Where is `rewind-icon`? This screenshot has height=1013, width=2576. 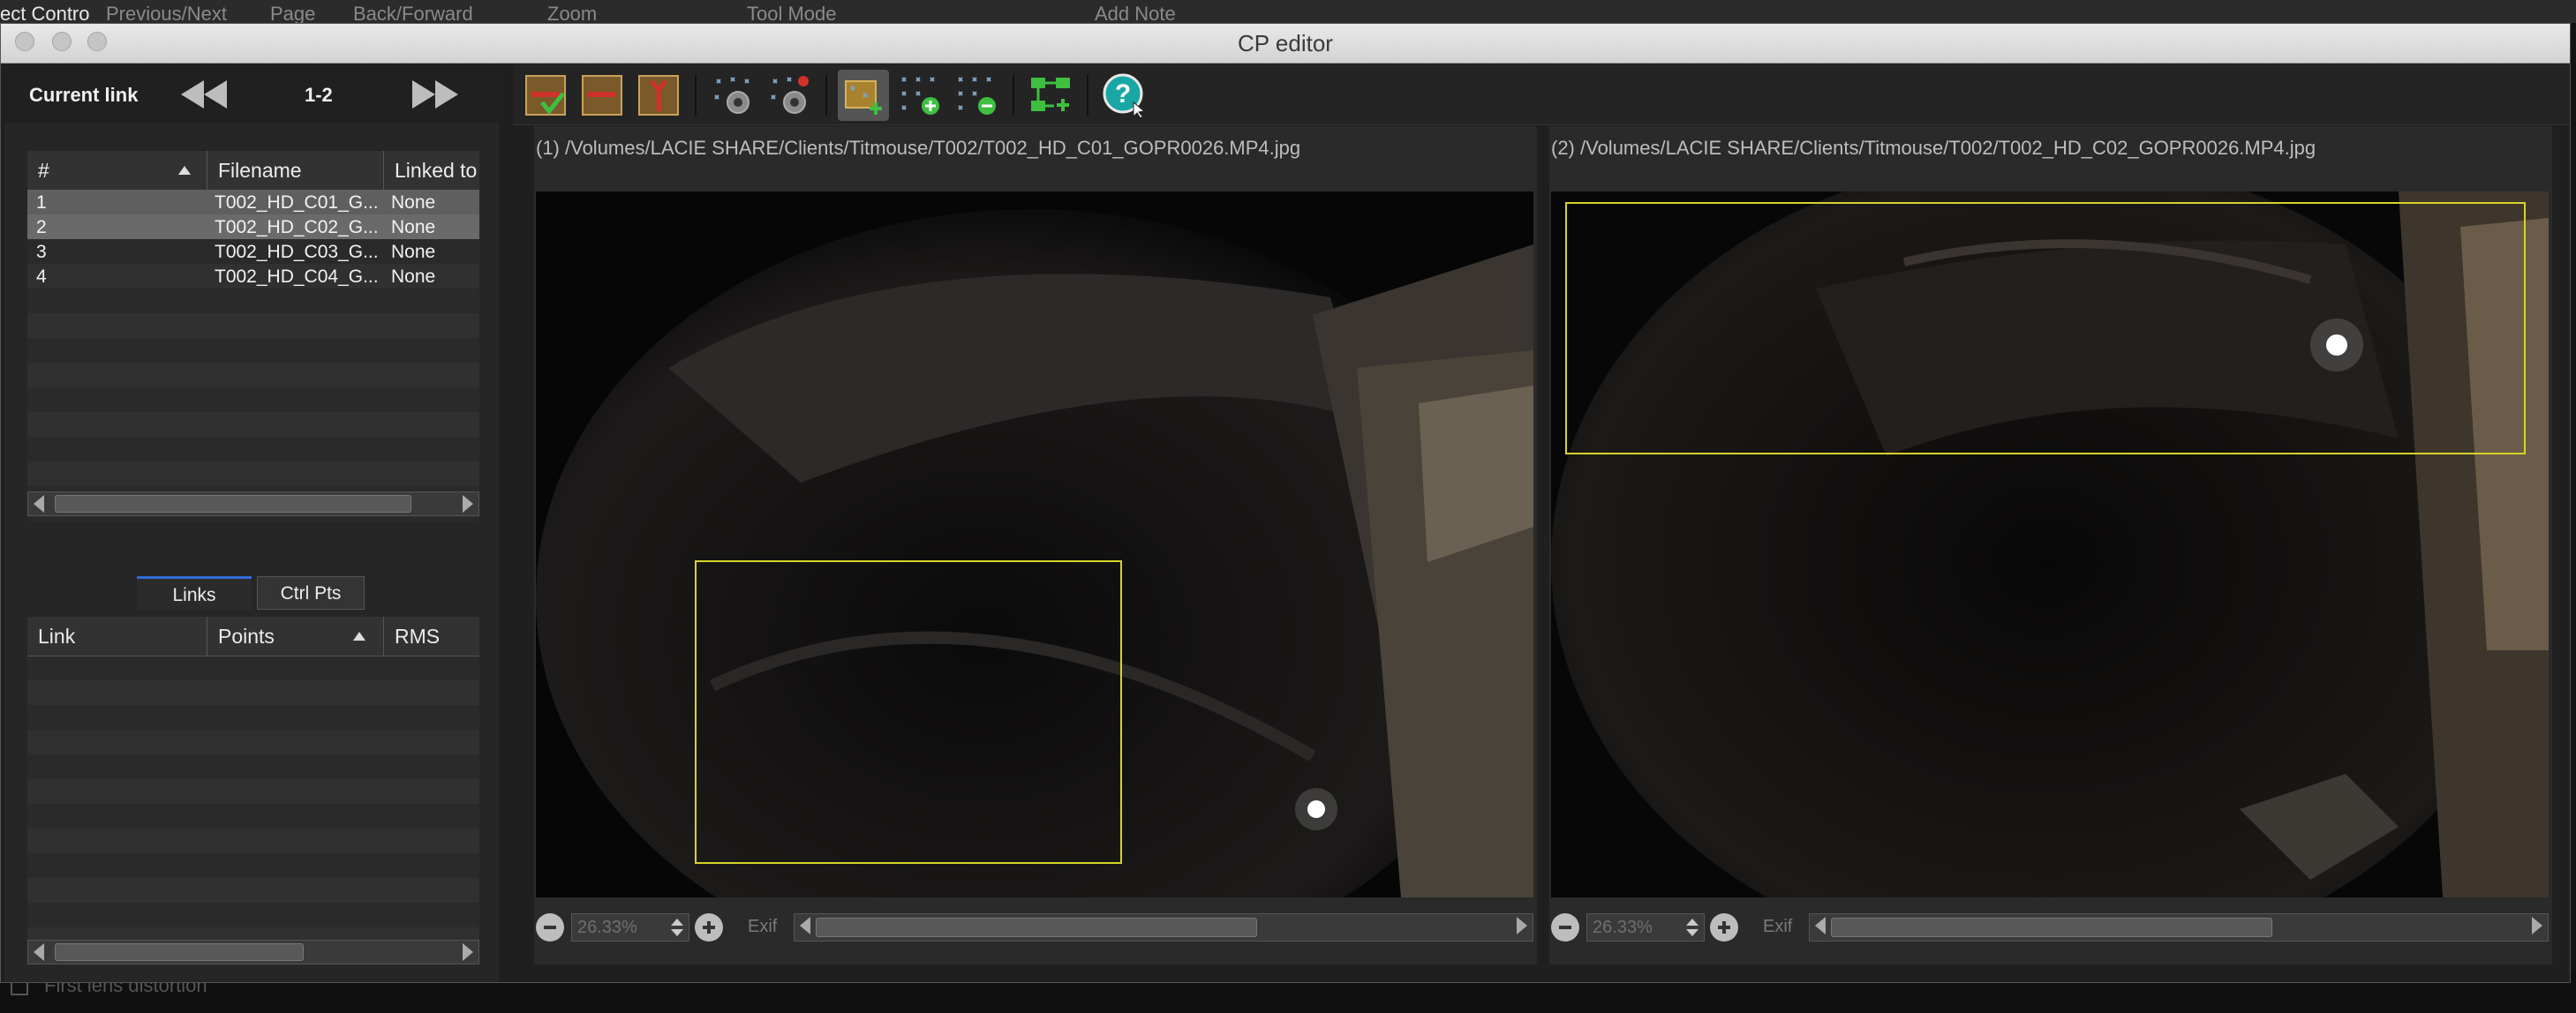
rewind-icon is located at coordinates (204, 94).